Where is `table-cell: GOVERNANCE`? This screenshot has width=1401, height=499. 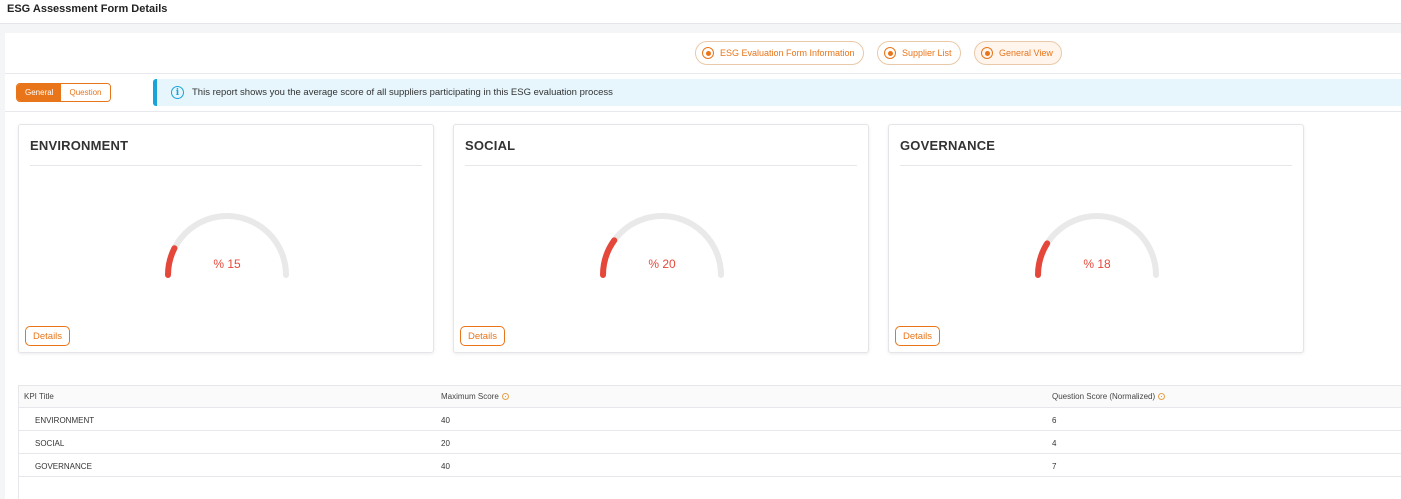
table-cell: GOVERNANCE is located at coordinates (63, 466).